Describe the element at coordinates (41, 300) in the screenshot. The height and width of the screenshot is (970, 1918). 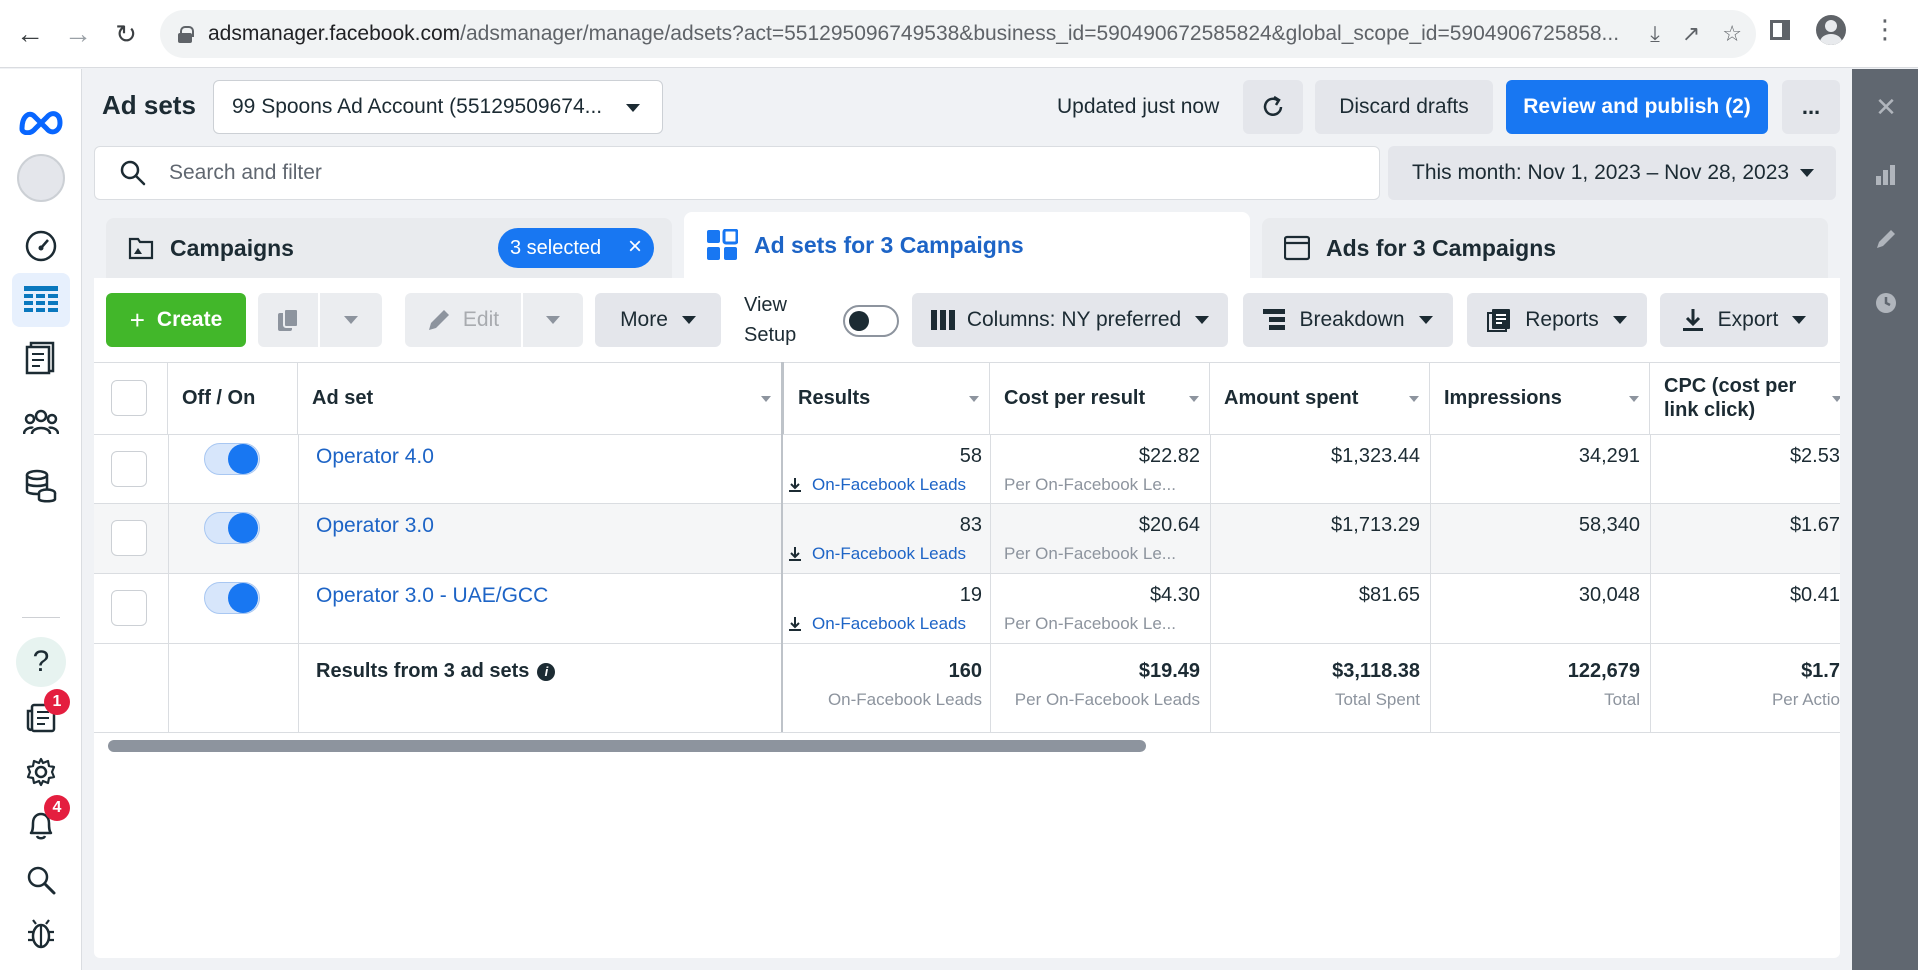
I see `campaigns-table-icon` at that location.